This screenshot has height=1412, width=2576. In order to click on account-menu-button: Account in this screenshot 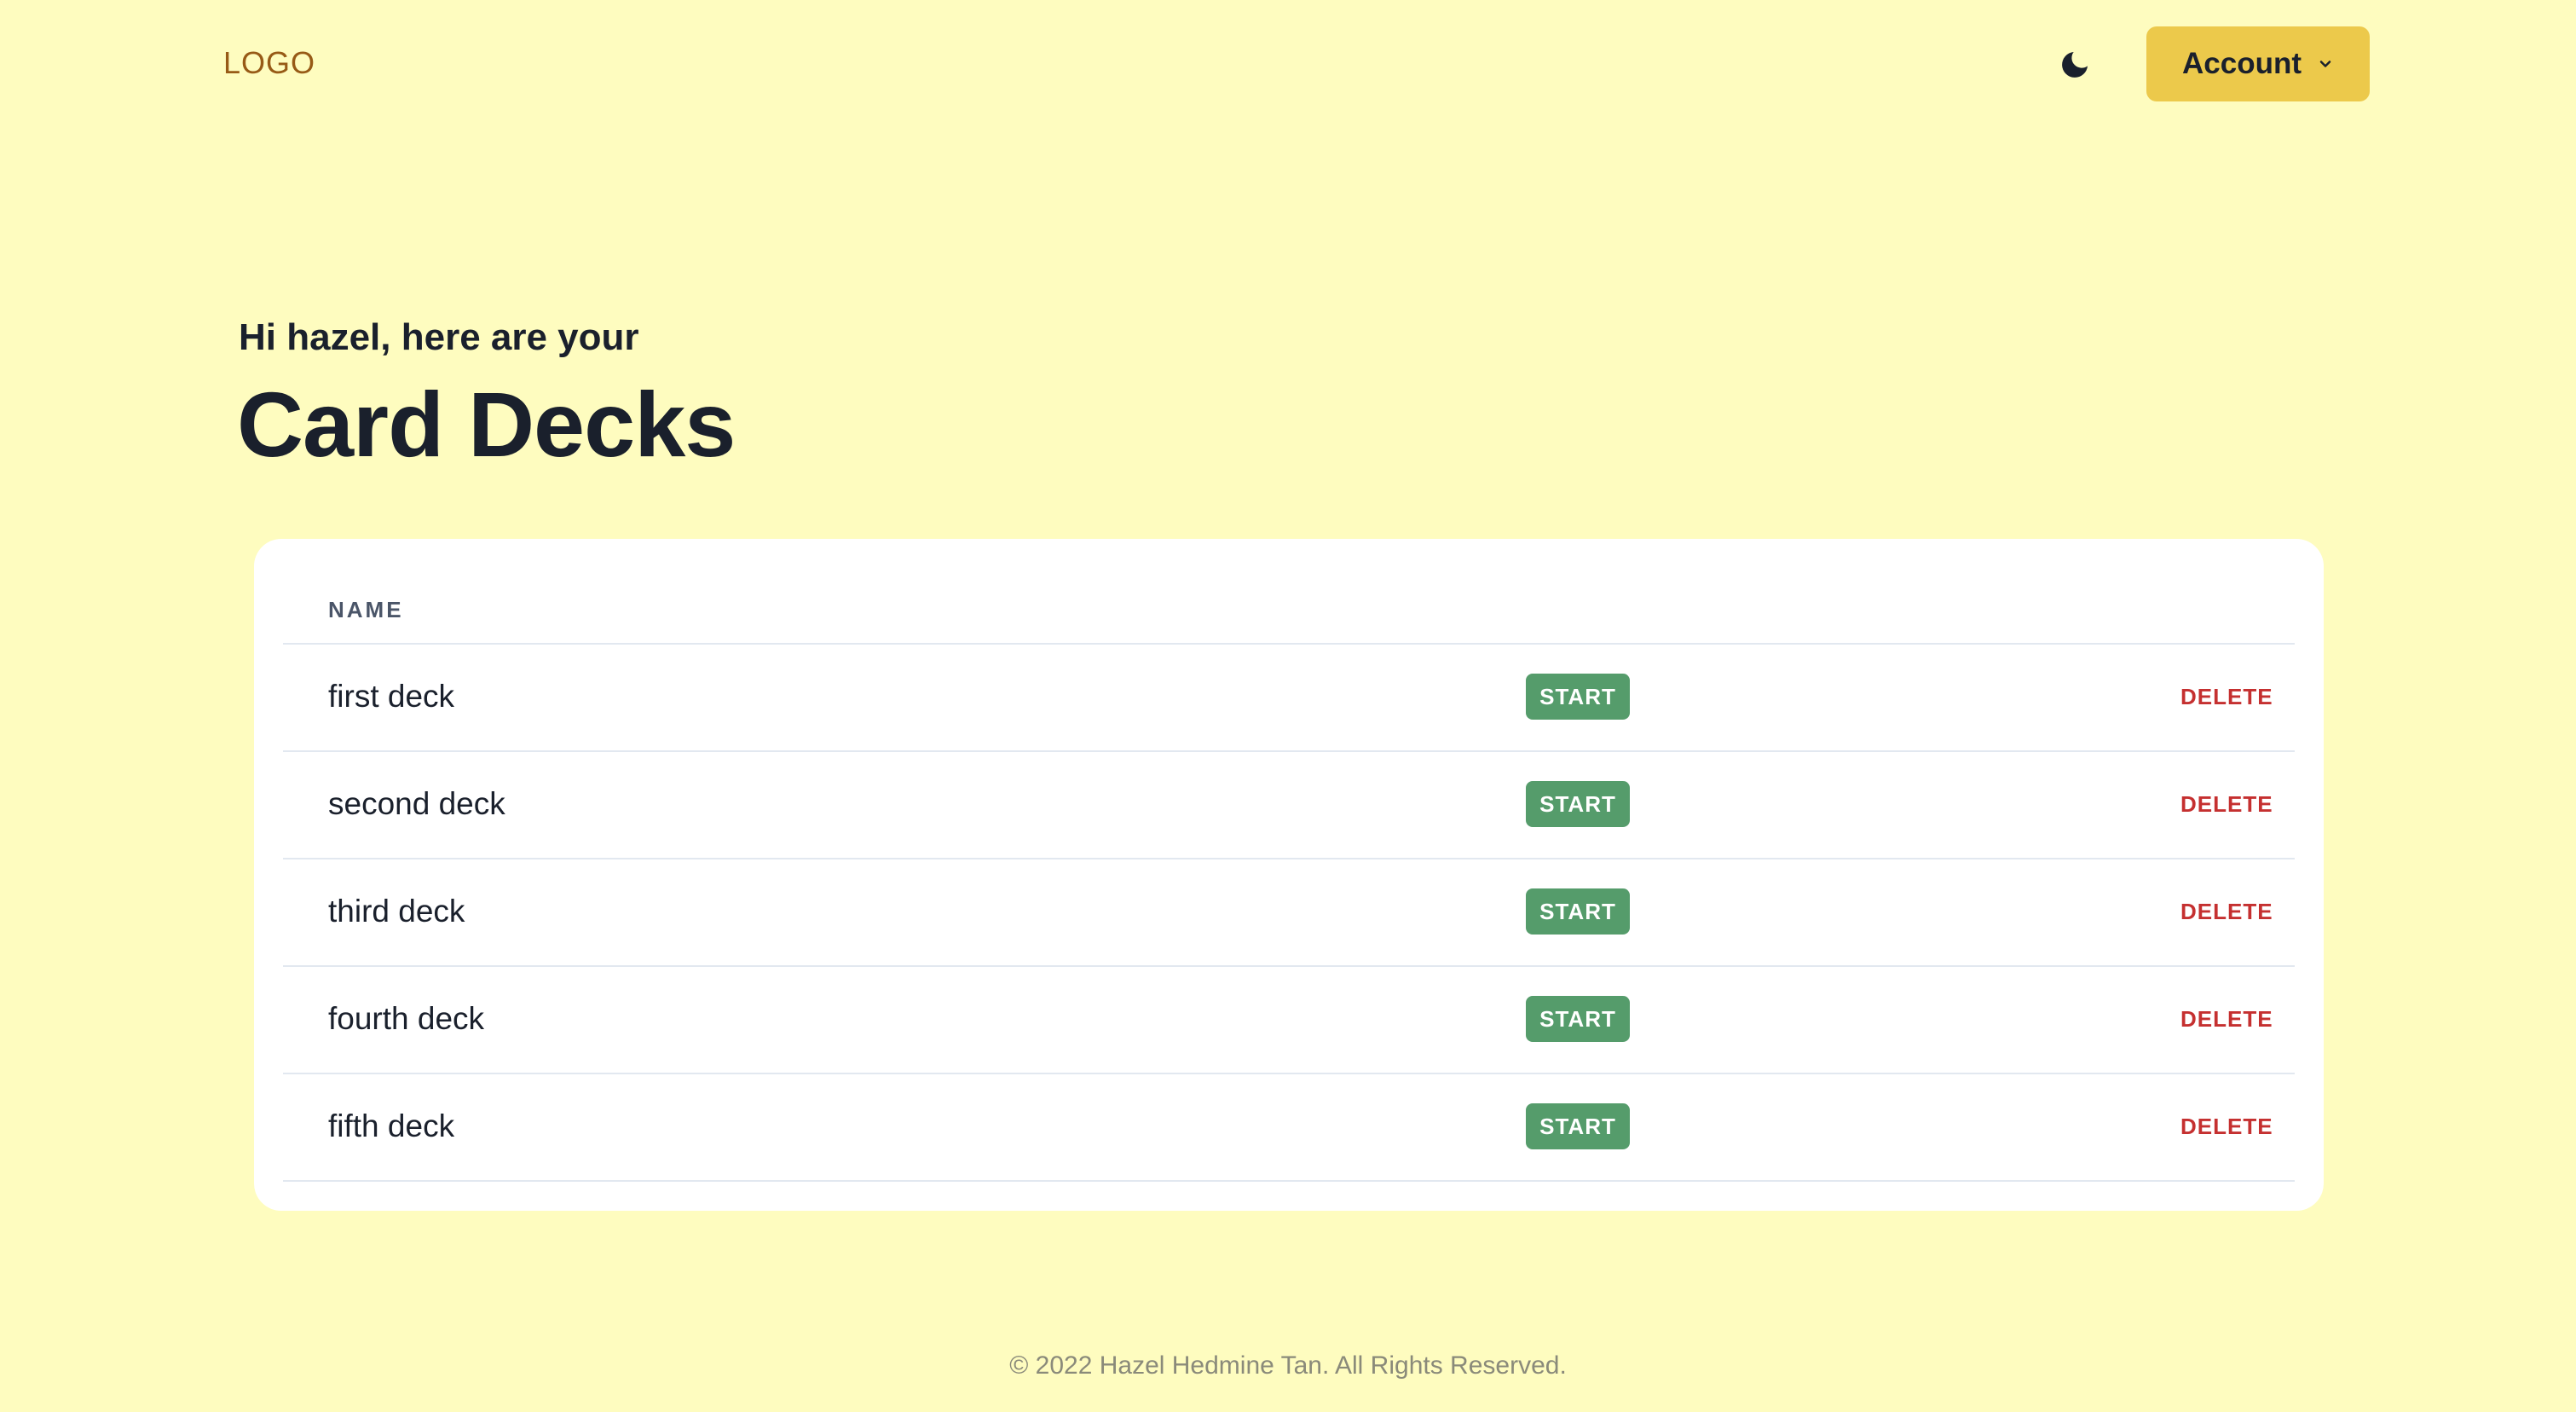, I will do `click(2258, 63)`.